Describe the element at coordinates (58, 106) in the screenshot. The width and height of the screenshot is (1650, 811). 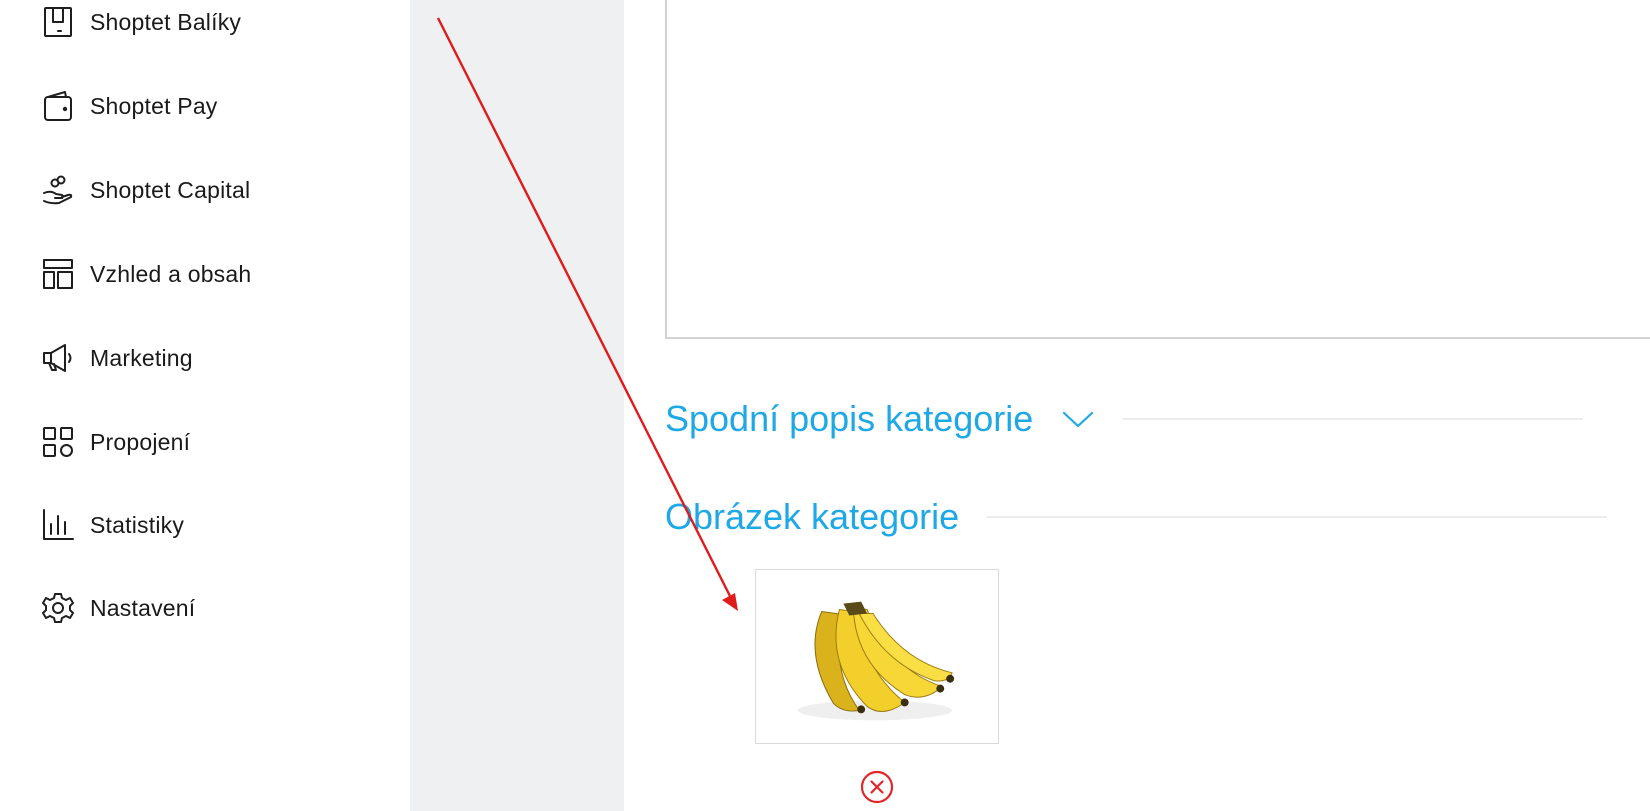
I see `wallet-icon` at that location.